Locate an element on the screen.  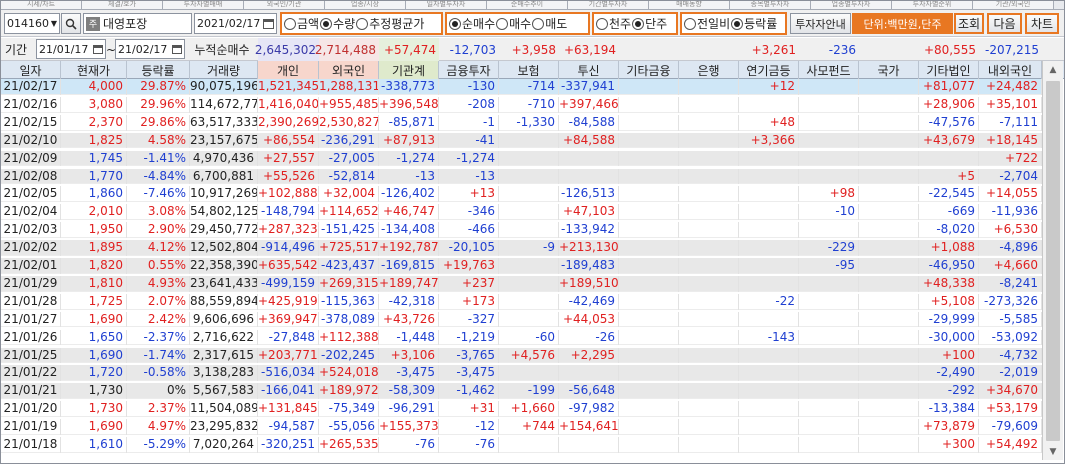
radio-circle-icon is located at coordinates (690, 23).